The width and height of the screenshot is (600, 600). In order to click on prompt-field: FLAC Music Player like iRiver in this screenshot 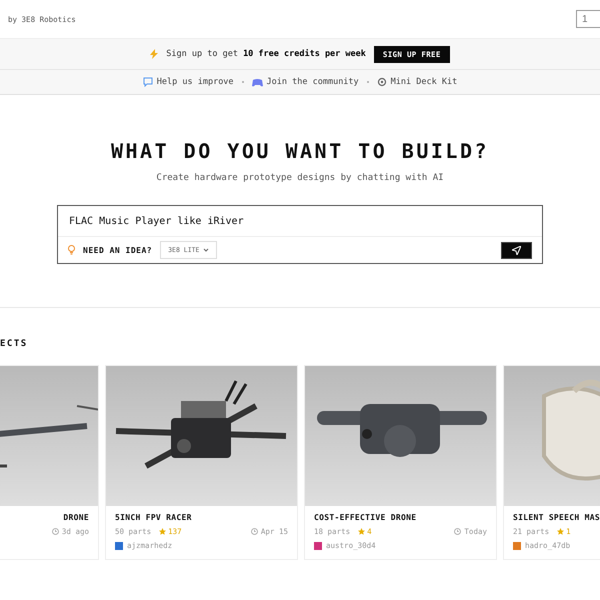, I will do `click(300, 221)`.